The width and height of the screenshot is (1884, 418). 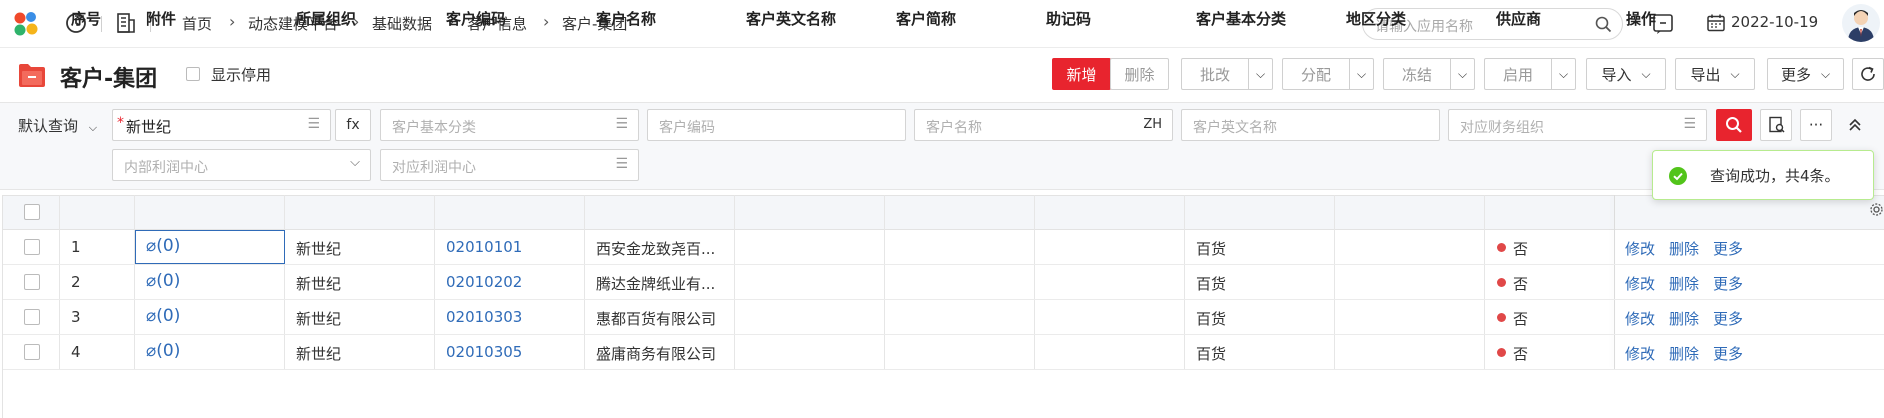 What do you see at coordinates (1429, 74) in the screenshot?
I see `freeze-button: 冻结 ⌵` at bounding box center [1429, 74].